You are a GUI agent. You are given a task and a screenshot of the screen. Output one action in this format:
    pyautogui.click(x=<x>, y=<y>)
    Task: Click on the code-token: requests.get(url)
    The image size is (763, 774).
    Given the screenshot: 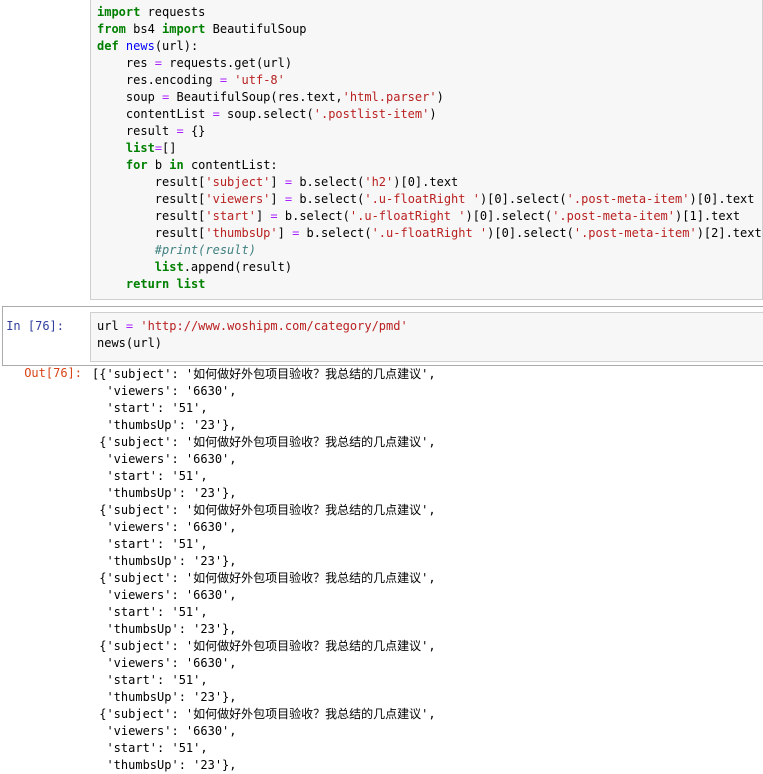 What is the action you would take?
    pyautogui.click(x=227, y=63)
    